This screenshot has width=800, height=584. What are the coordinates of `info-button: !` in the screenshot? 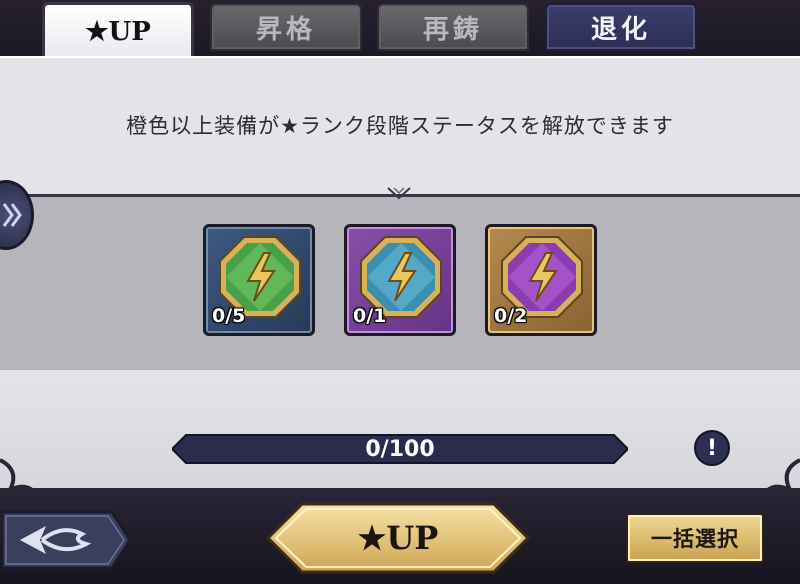 It's located at (712, 448).